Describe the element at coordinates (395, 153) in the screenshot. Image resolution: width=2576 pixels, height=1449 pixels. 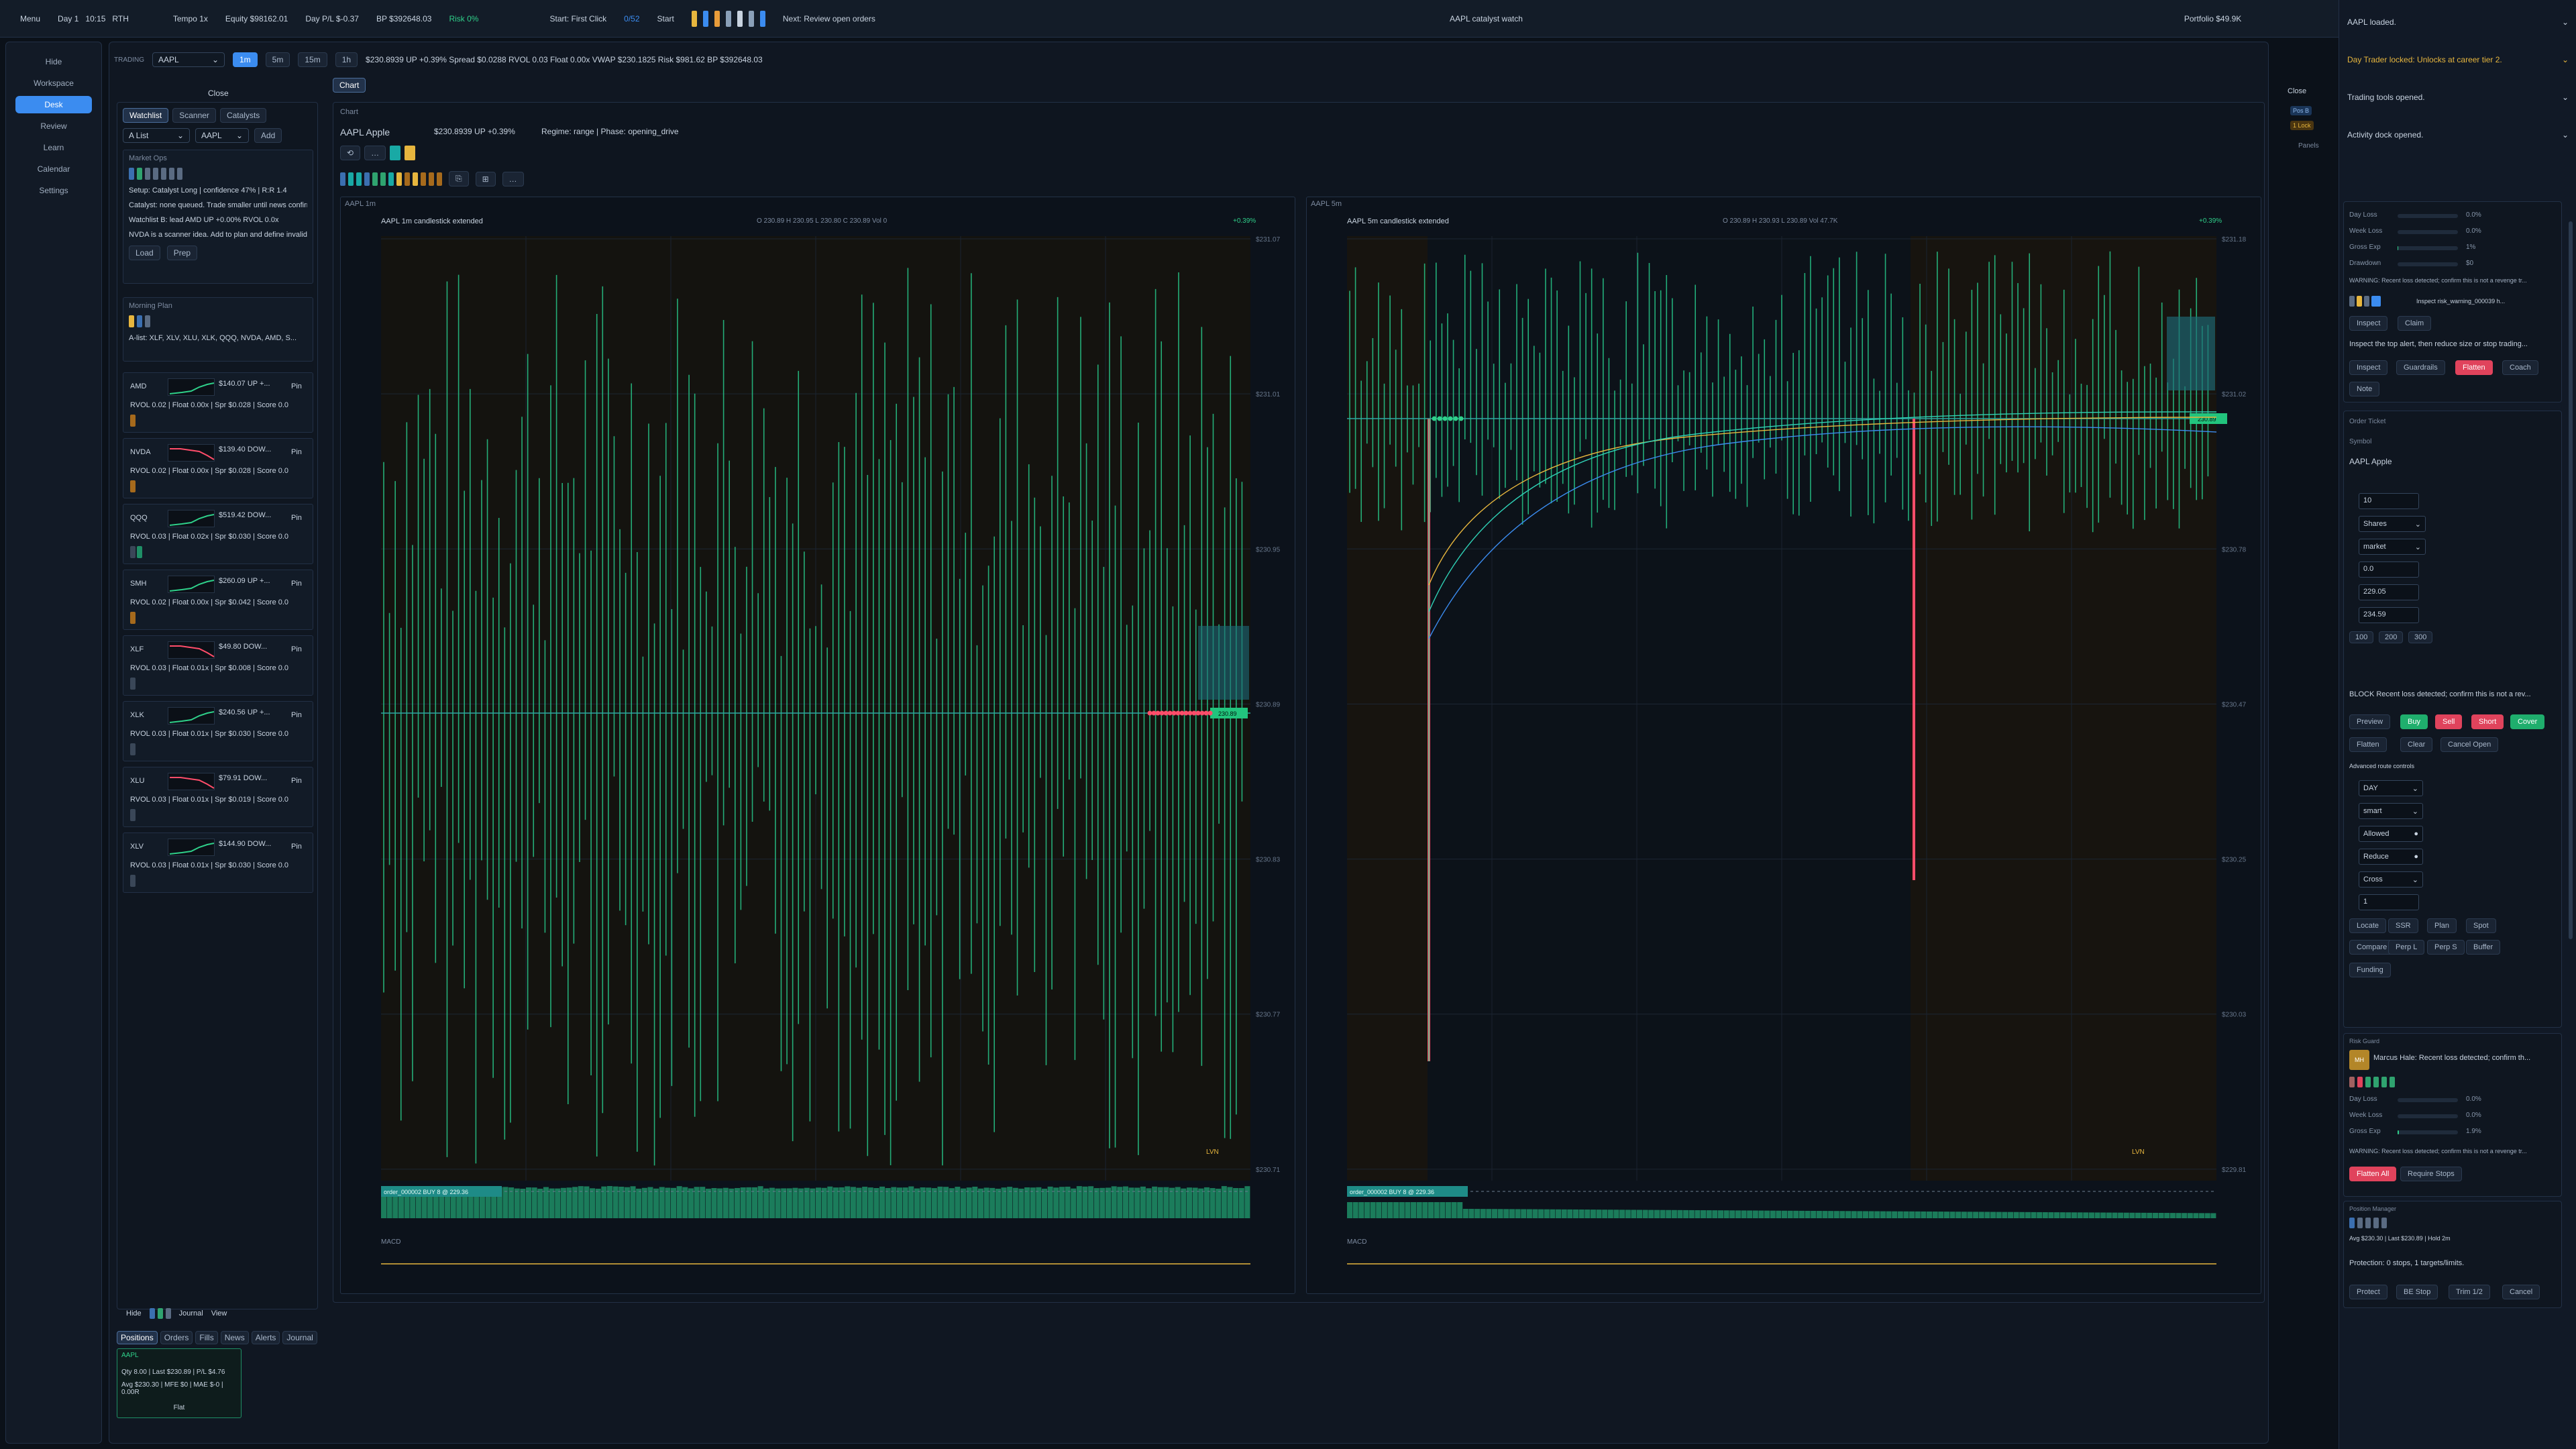
I see `color-swatch` at that location.